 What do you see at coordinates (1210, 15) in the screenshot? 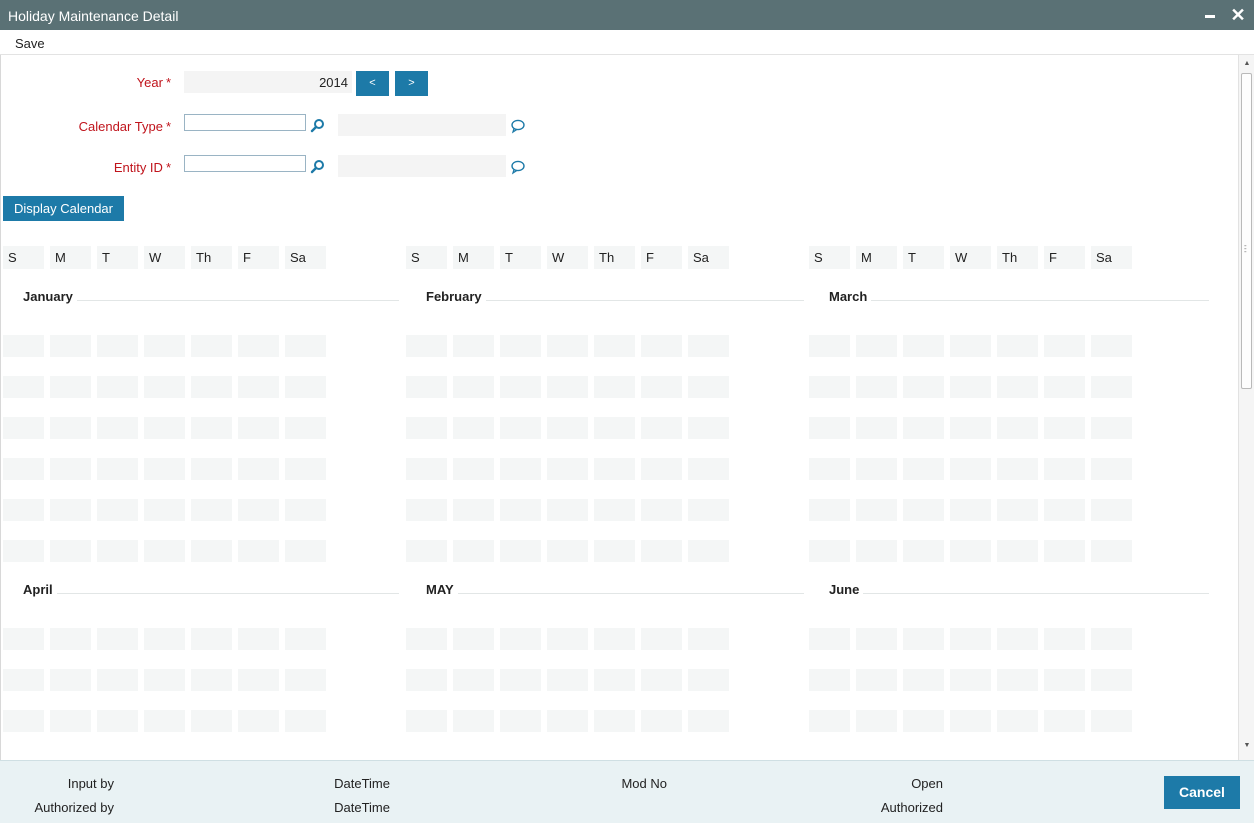
I see `minimize-button` at bounding box center [1210, 15].